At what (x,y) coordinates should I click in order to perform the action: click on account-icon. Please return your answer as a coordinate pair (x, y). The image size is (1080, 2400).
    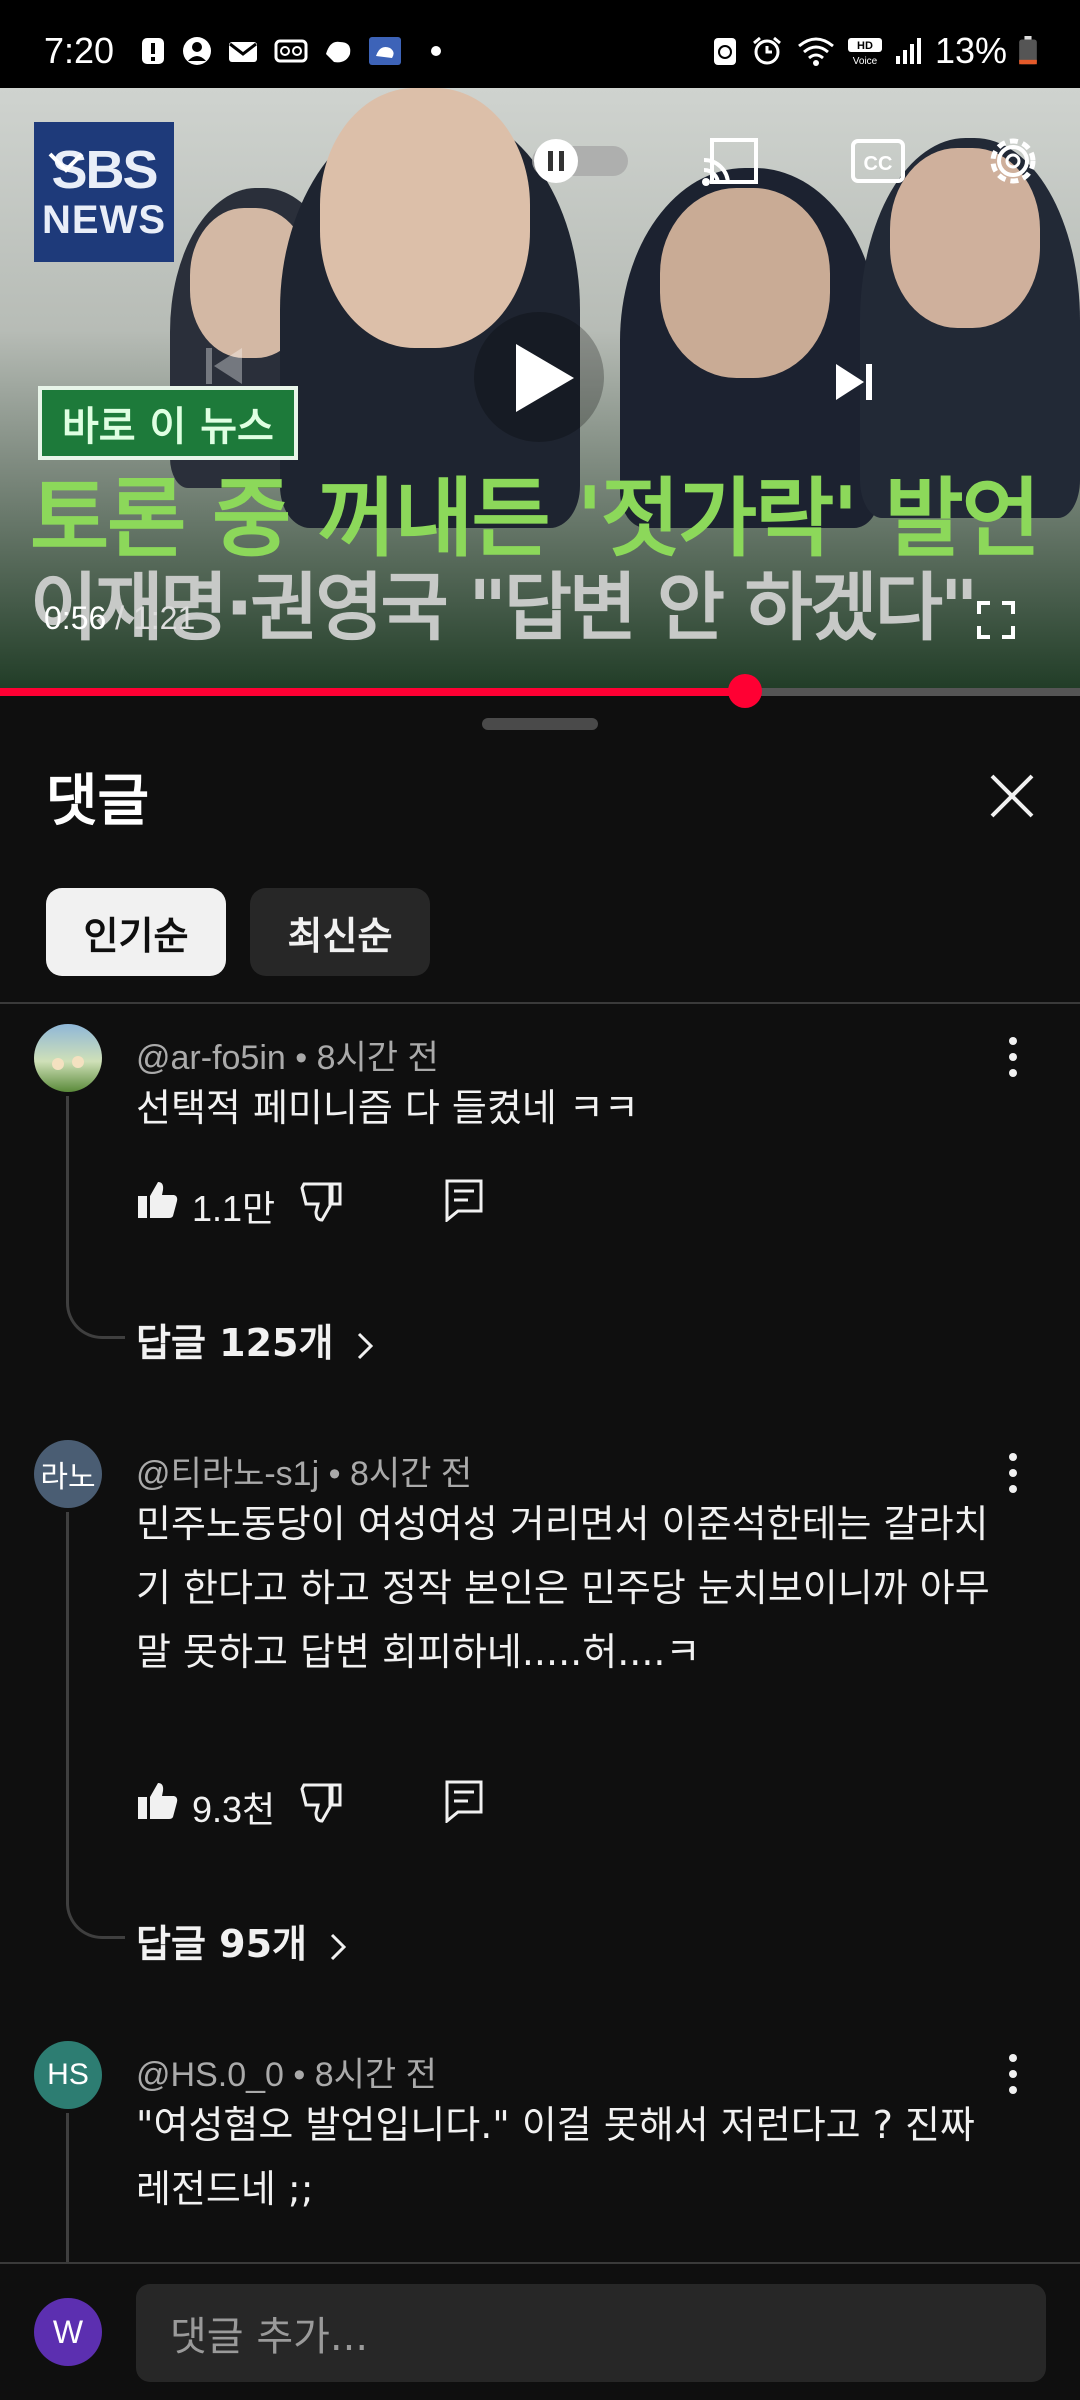
    Looking at the image, I should click on (197, 51).